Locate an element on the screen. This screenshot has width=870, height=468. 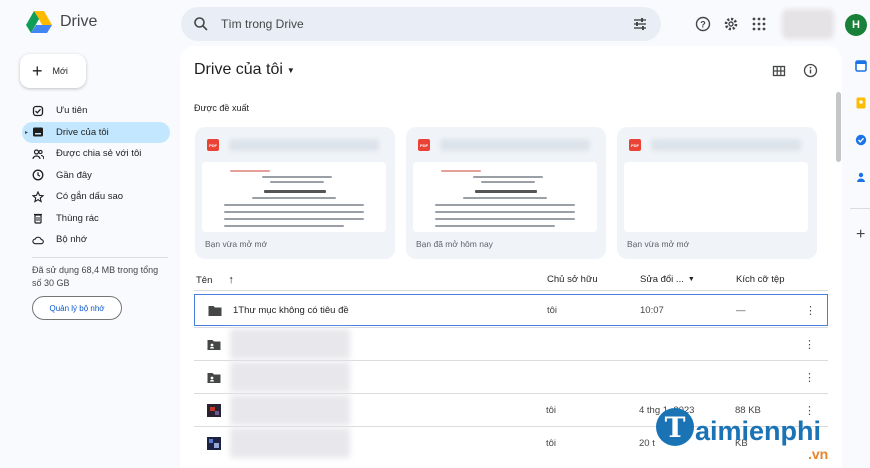
sidebar-item-priority: Ưu tiên is located at coordinates (96, 111).